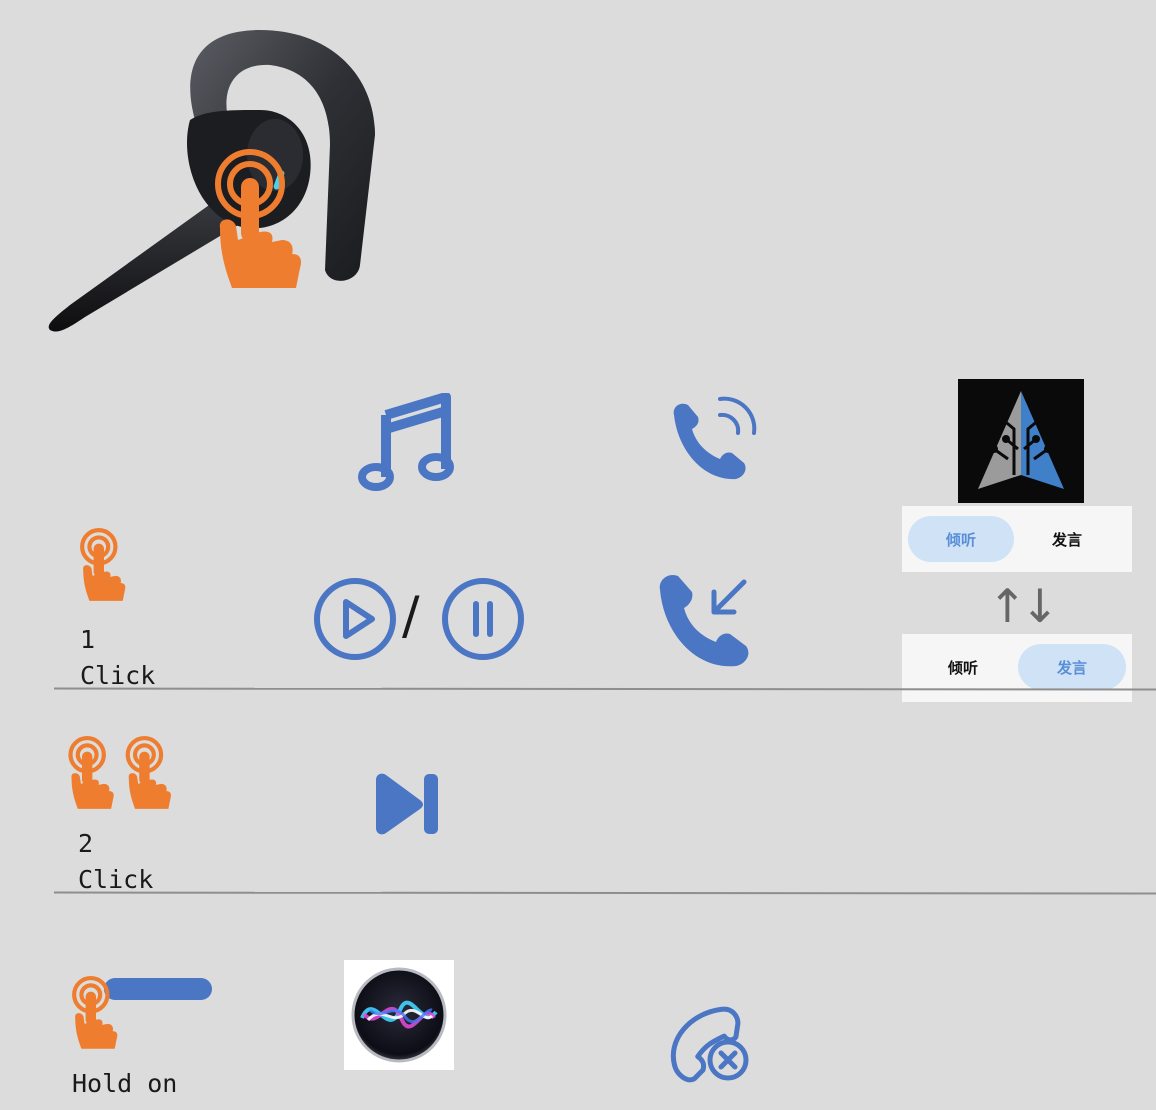  I want to click on incoming-call-icon, so click(712, 441).